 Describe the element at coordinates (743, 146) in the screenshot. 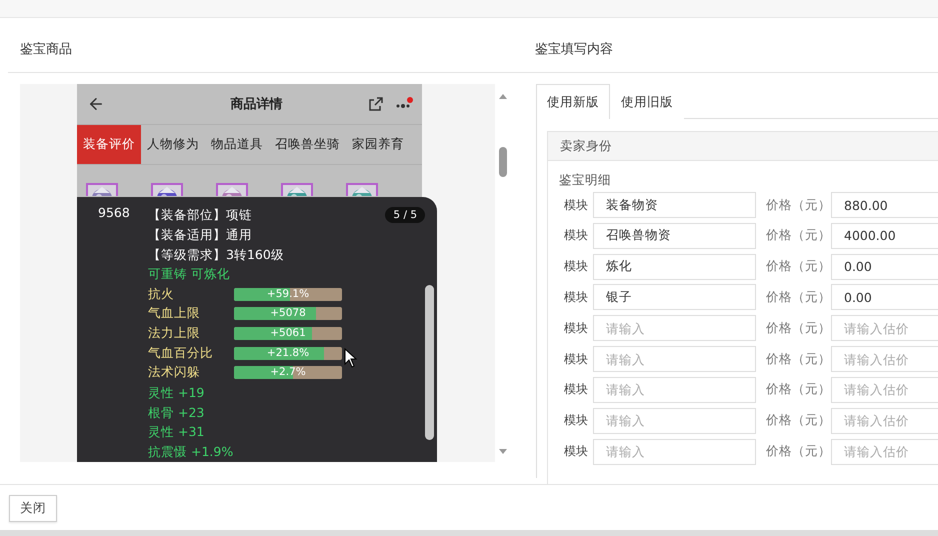

I see `section-header: 卖家身份` at that location.